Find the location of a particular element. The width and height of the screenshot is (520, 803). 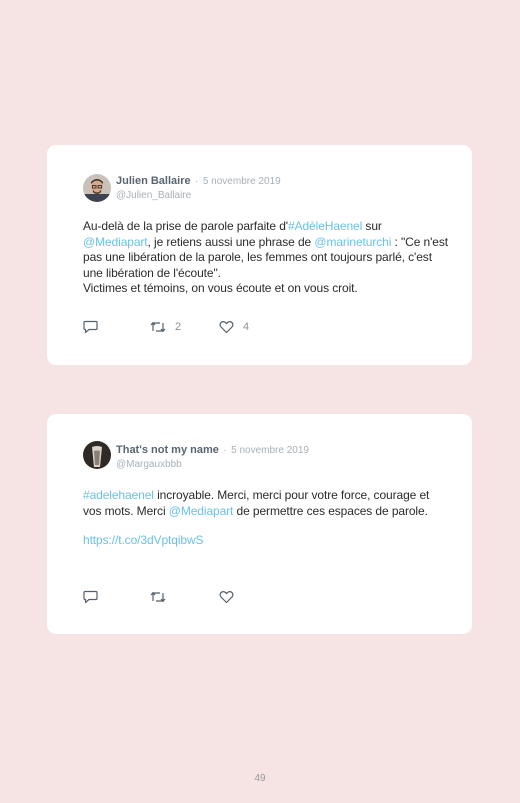

mention-link: @marineturchi is located at coordinates (352, 242).